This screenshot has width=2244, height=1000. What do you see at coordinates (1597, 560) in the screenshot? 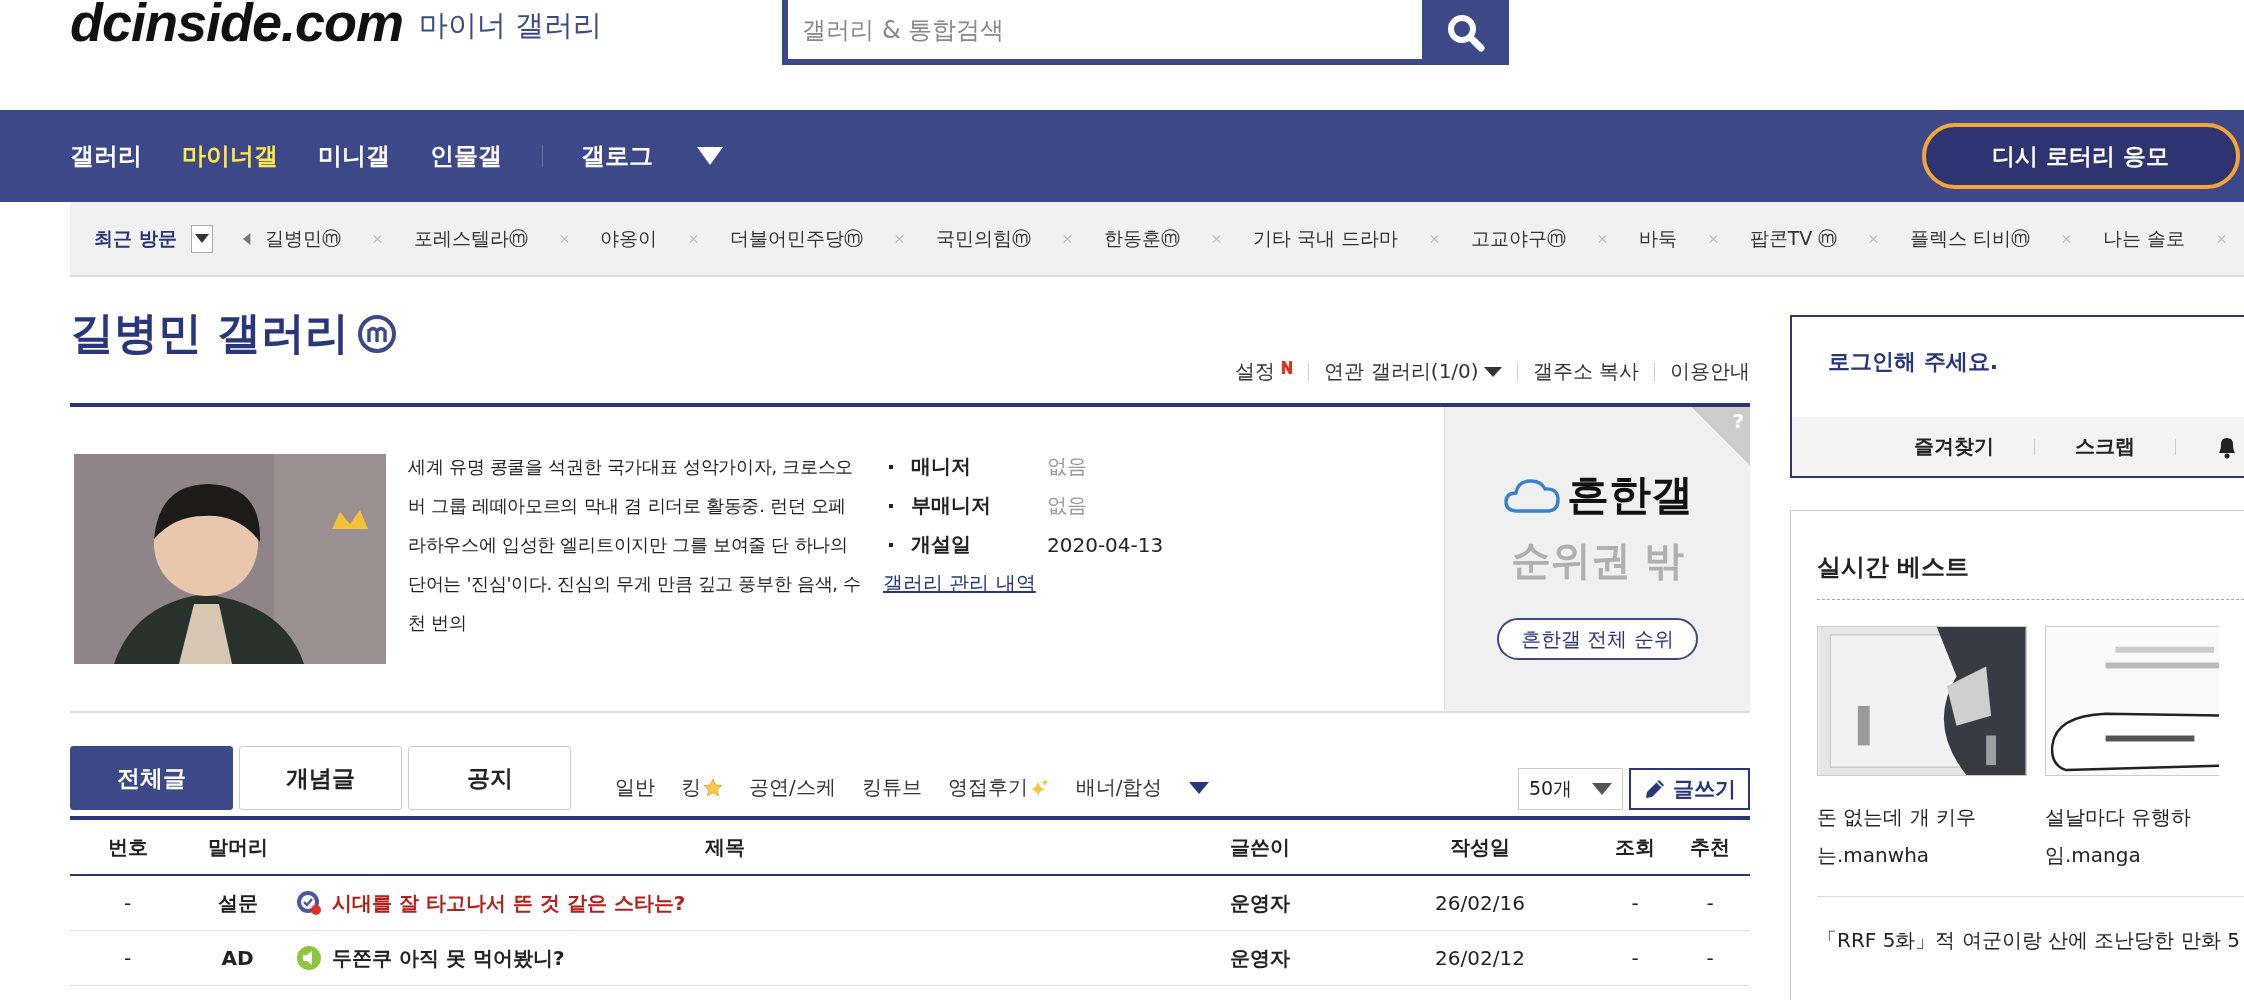
I see `ranking-status: 순위권 밖` at bounding box center [1597, 560].